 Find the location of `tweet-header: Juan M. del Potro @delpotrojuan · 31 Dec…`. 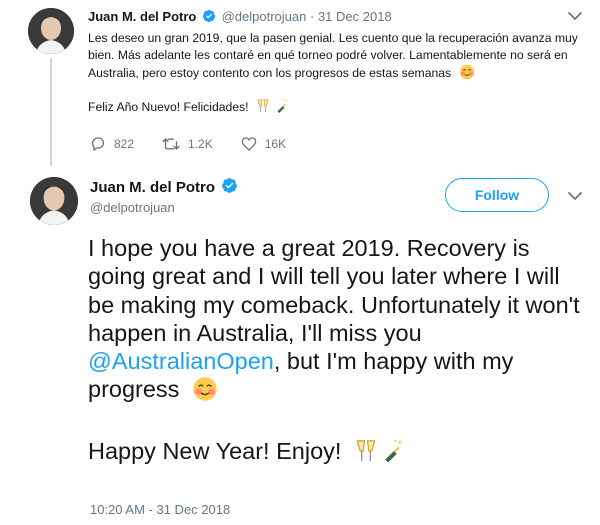

tweet-header: Juan M. del Potro @delpotrojuan · 31 Dec… is located at coordinates (240, 17).